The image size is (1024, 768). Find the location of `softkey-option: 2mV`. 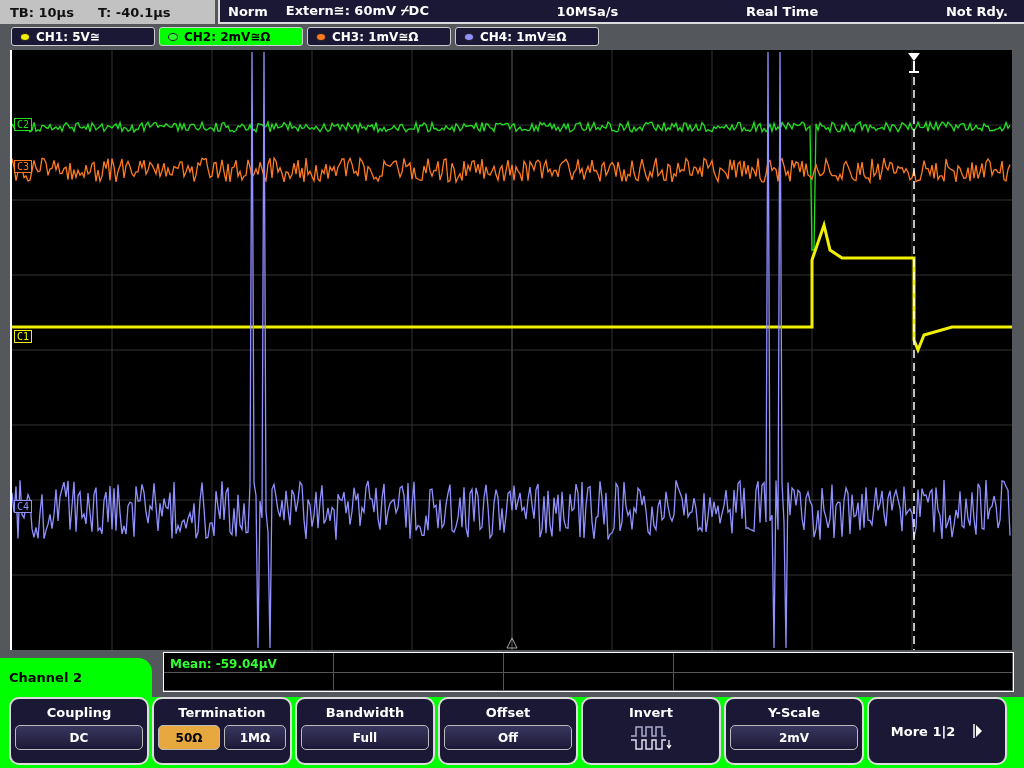

softkey-option: 2mV is located at coordinates (794, 737).